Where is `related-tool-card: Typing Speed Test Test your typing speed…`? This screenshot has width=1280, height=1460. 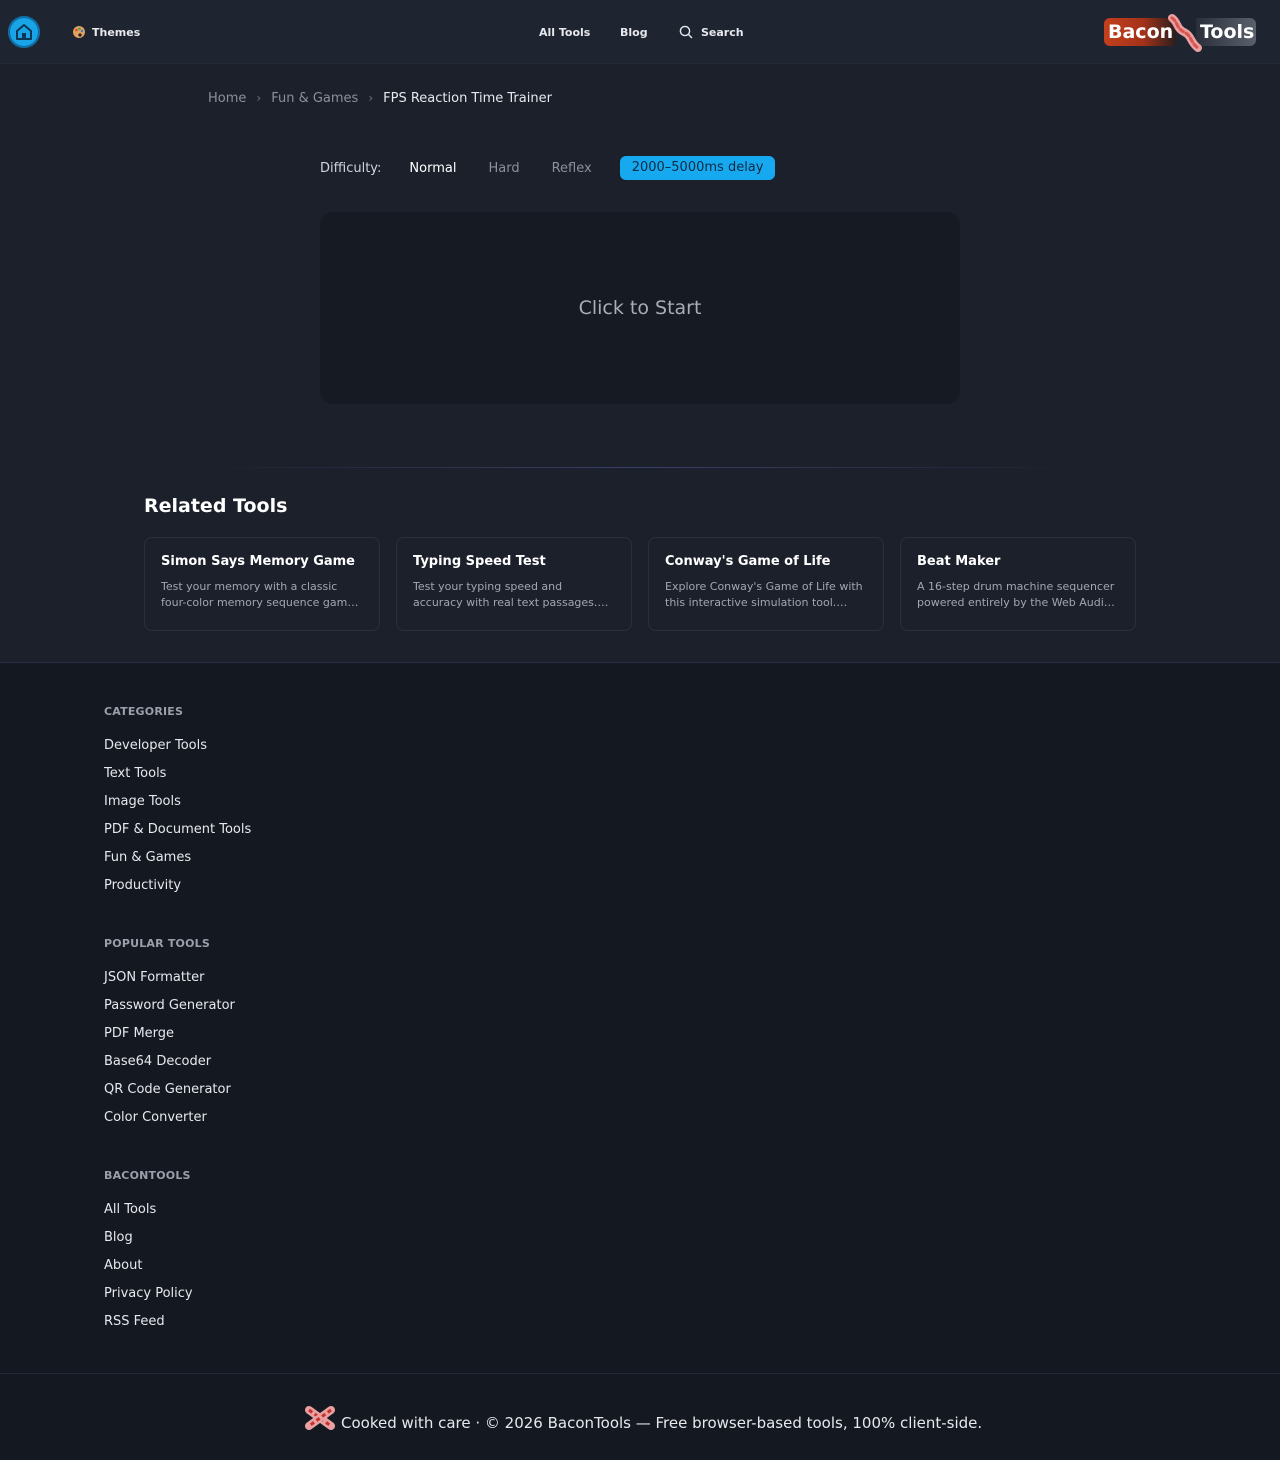 related-tool-card: Typing Speed Test Test your typing speed… is located at coordinates (514, 584).